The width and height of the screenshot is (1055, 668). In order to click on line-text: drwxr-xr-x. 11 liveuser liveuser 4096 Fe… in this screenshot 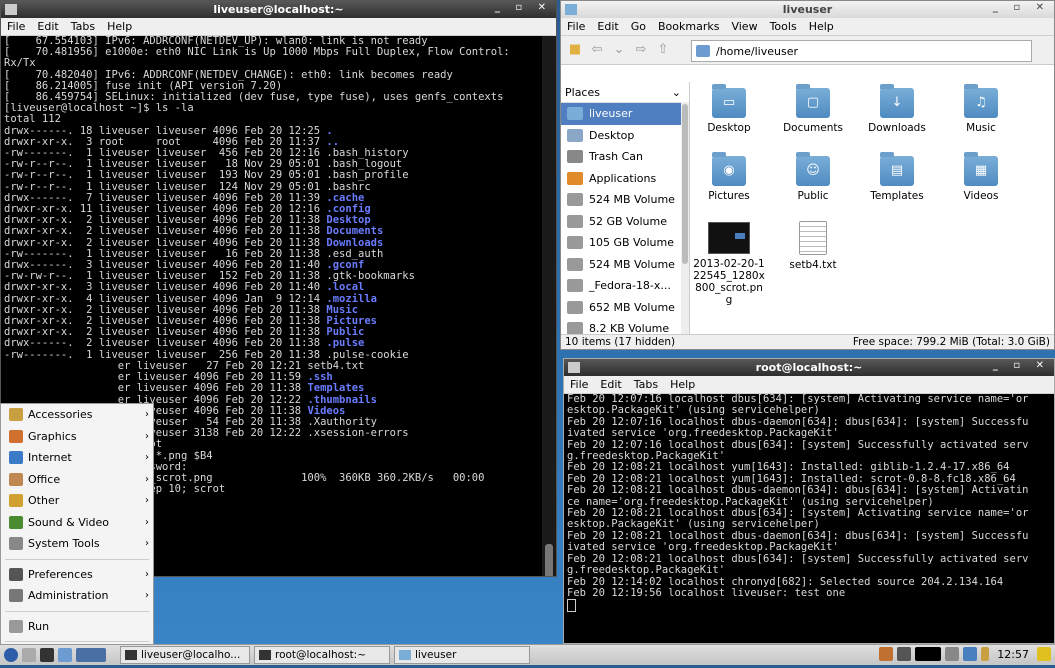, I will do `click(165, 209)`.